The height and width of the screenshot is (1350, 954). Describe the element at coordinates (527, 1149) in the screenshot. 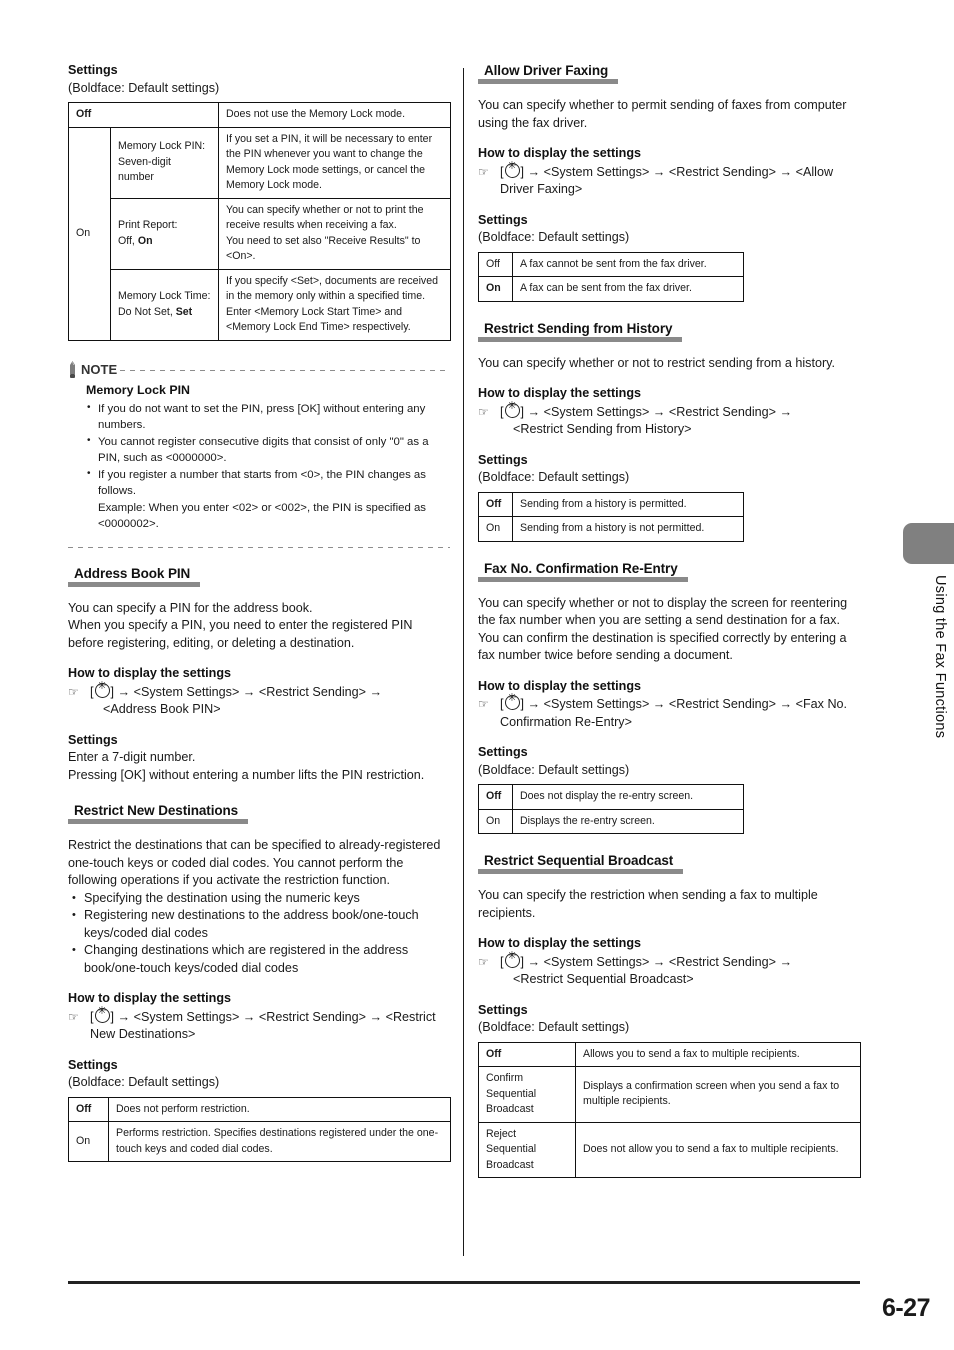

I see `table-cell-key: Reject Sequential Broadcast` at that location.